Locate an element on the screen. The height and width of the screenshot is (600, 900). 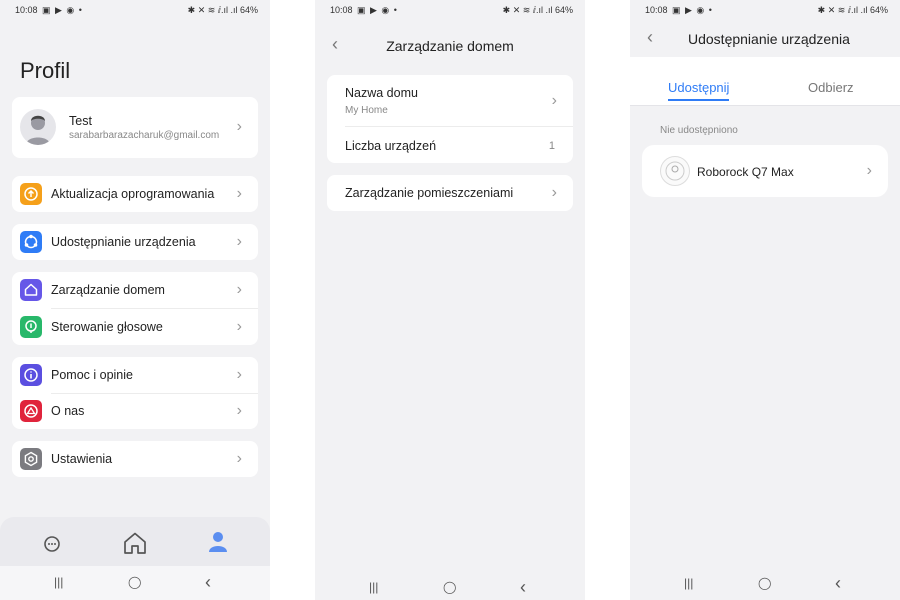
settings-icon is located at coordinates (31, 459).